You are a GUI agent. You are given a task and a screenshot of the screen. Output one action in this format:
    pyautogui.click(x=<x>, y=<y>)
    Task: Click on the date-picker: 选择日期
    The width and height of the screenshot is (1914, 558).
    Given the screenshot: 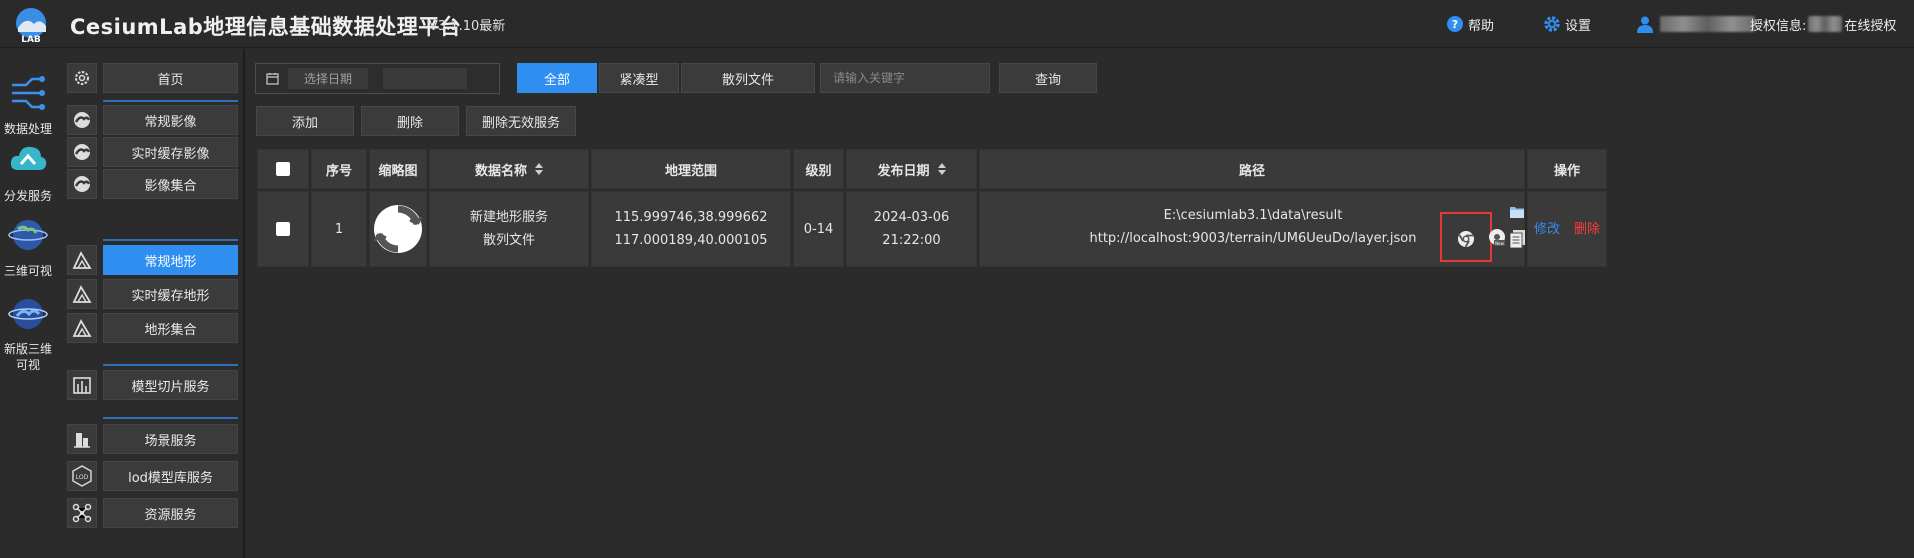 What is the action you would take?
    pyautogui.click(x=377, y=78)
    